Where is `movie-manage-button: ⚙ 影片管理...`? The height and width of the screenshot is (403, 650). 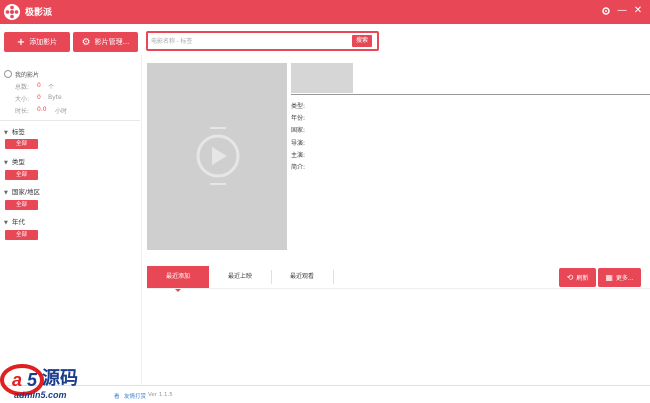 movie-manage-button: ⚙ 影片管理... is located at coordinates (105, 42).